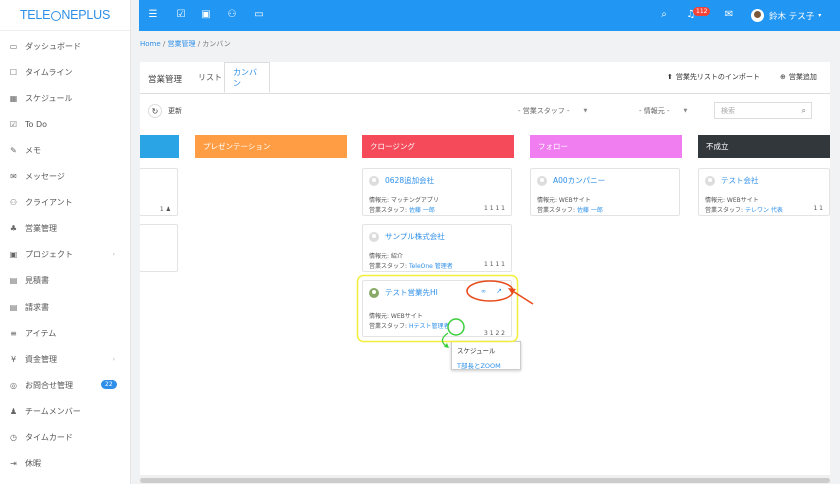 The image size is (840, 484). What do you see at coordinates (165, 111) in the screenshot?
I see `refresh-button: ↻ 更新` at bounding box center [165, 111].